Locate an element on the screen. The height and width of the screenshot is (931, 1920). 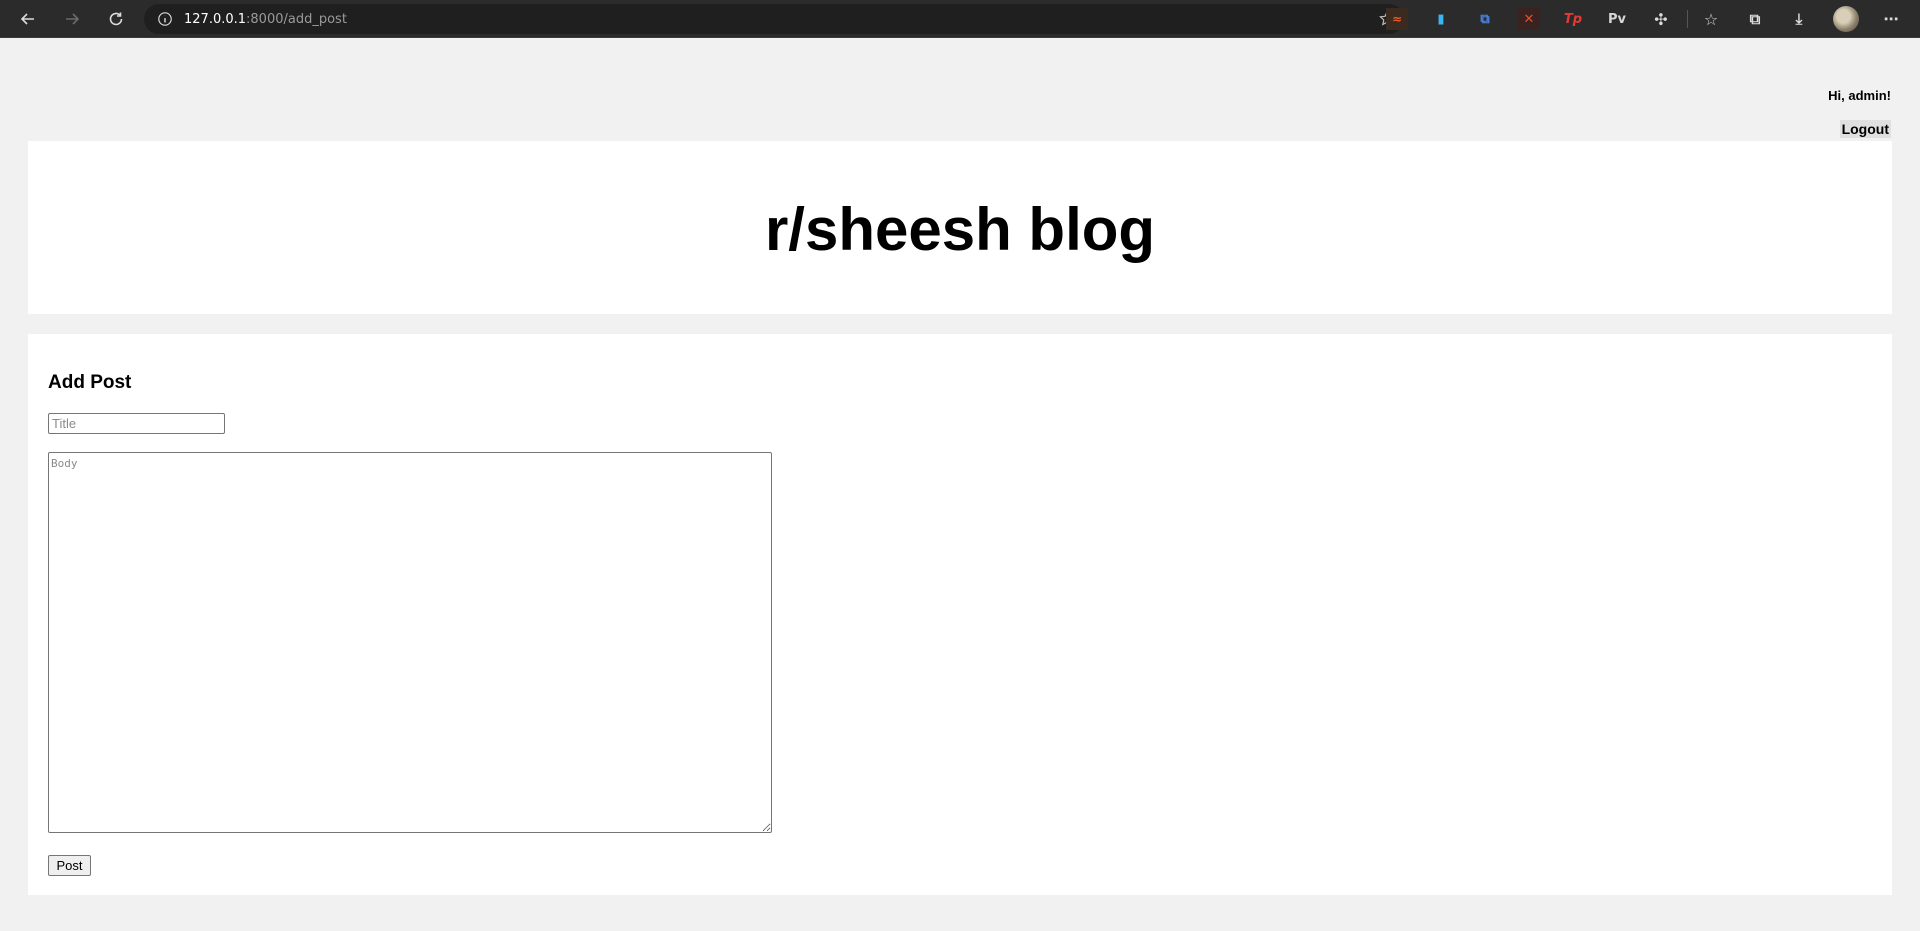
more-menu-icon: ⋯ is located at coordinates (1891, 19).